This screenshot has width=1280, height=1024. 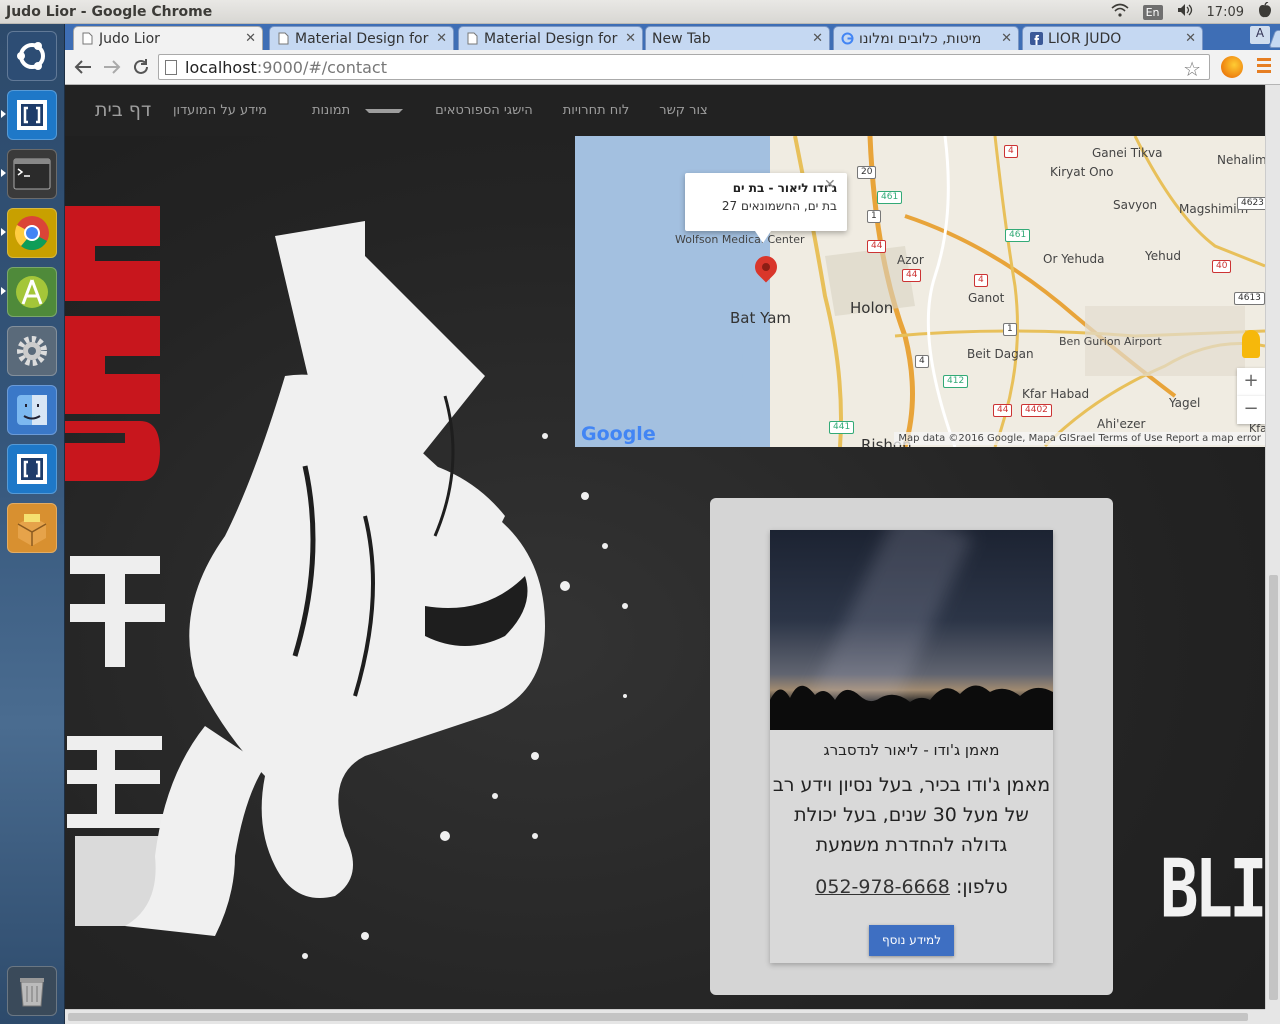 I want to click on tab-material-design-2: Material Design for ✕, so click(x=550, y=38).